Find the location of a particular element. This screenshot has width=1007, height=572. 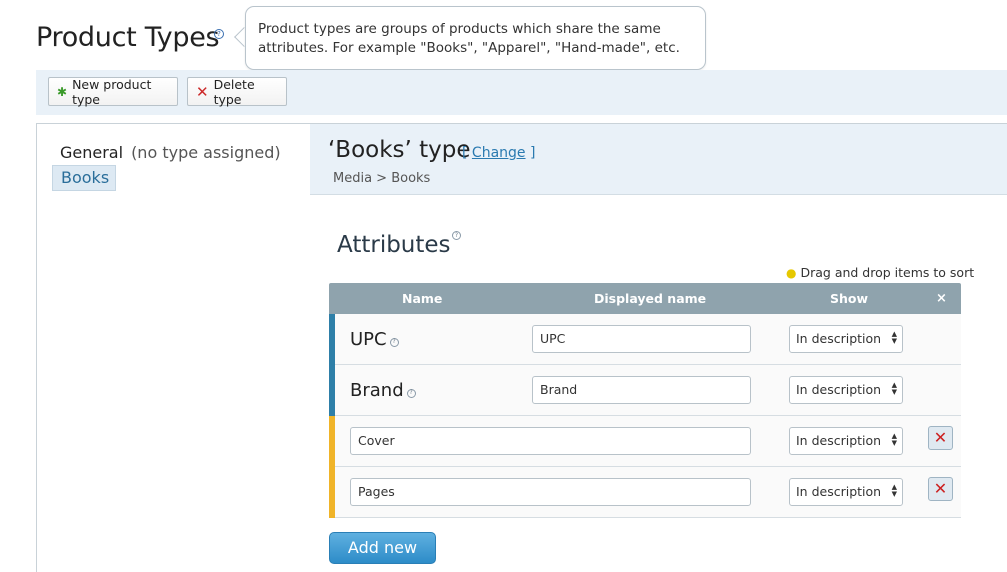

new-product-type-button: ✱ New product type is located at coordinates (113, 91).